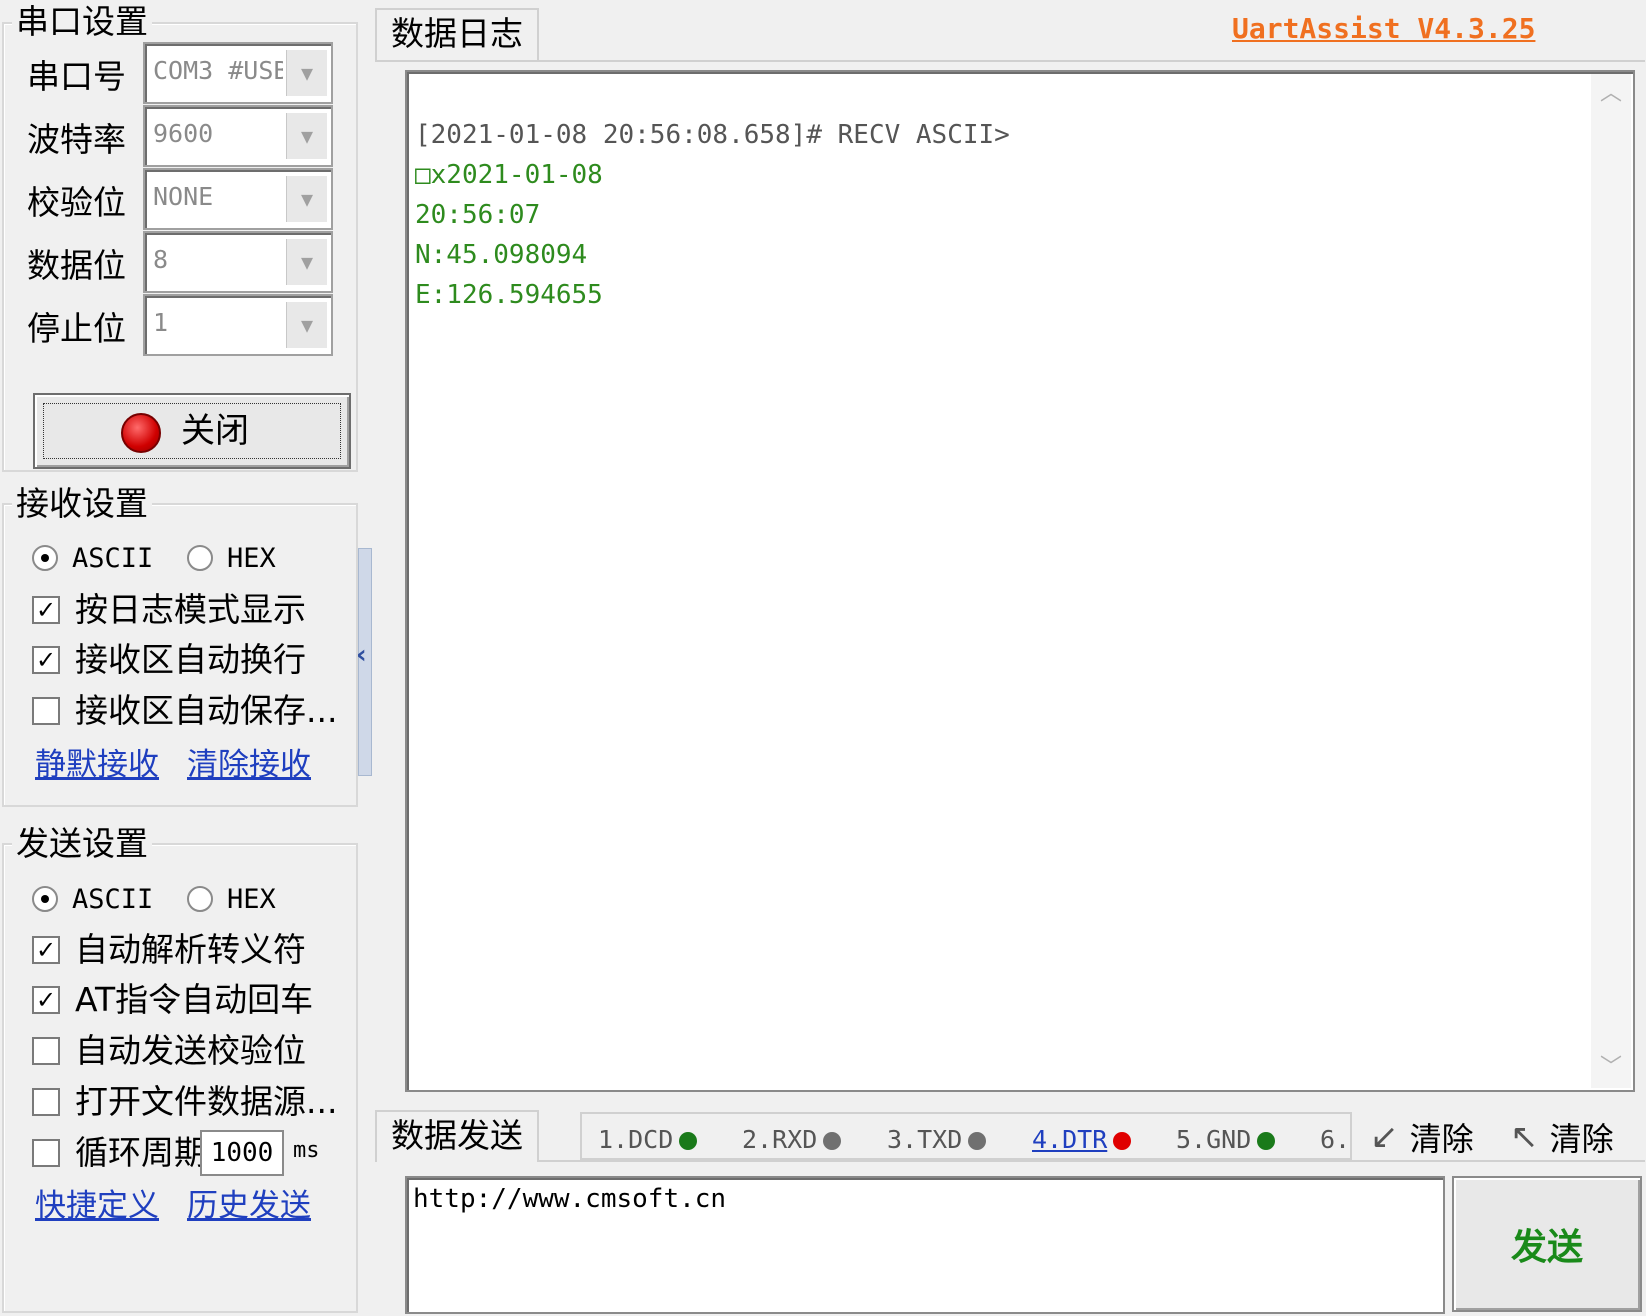 The width and height of the screenshot is (1646, 1316). I want to click on databits-value: 8, so click(161, 259).